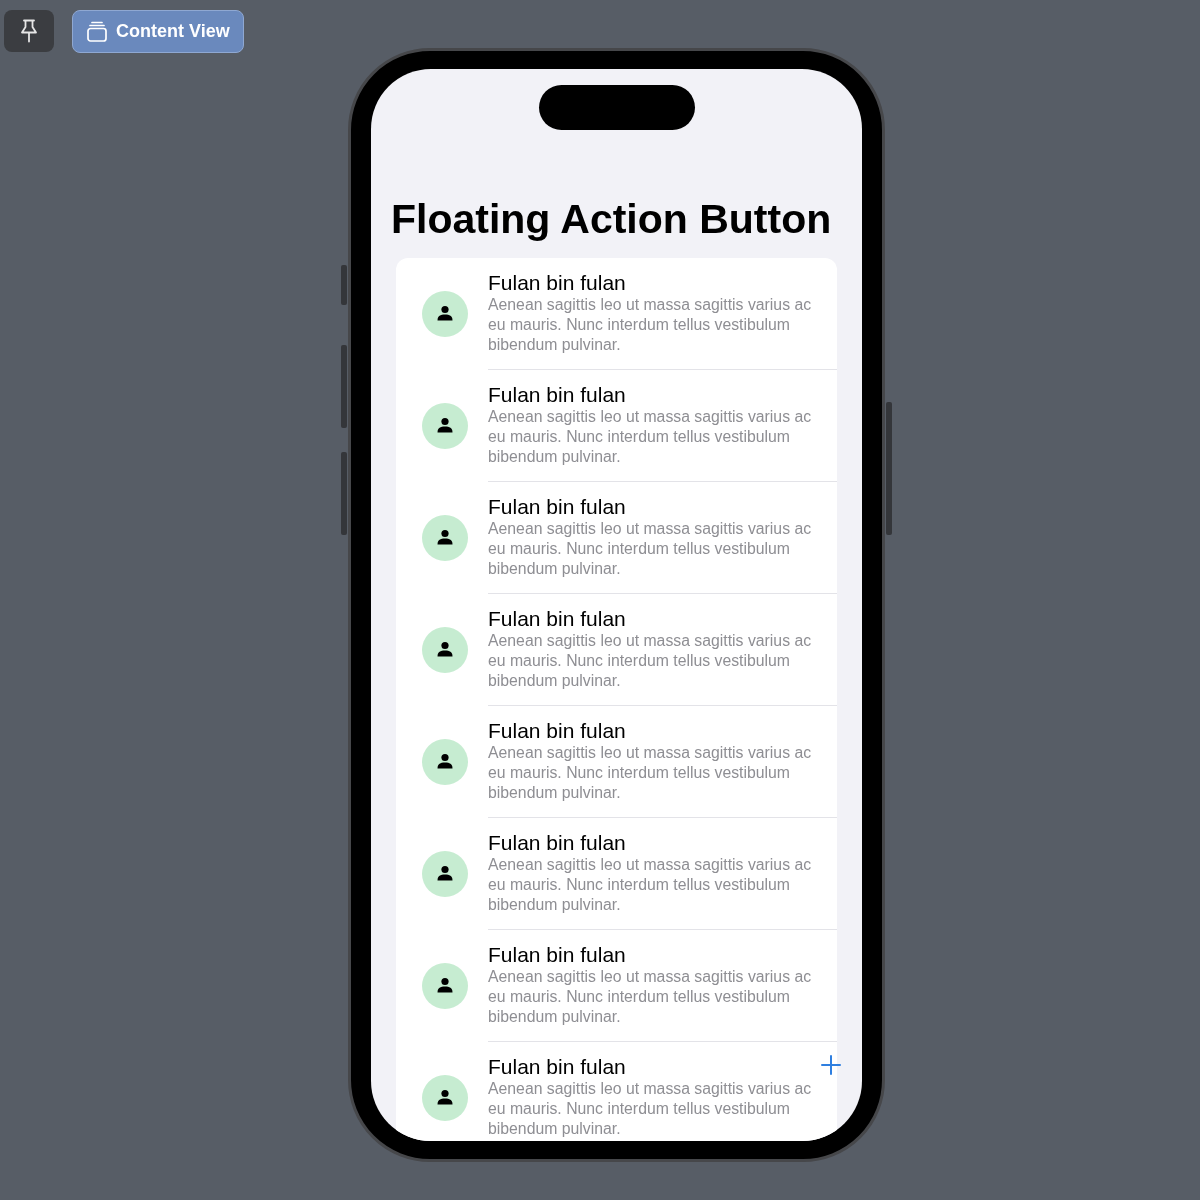 The height and width of the screenshot is (1200, 1200). I want to click on pin-button, so click(29, 31).